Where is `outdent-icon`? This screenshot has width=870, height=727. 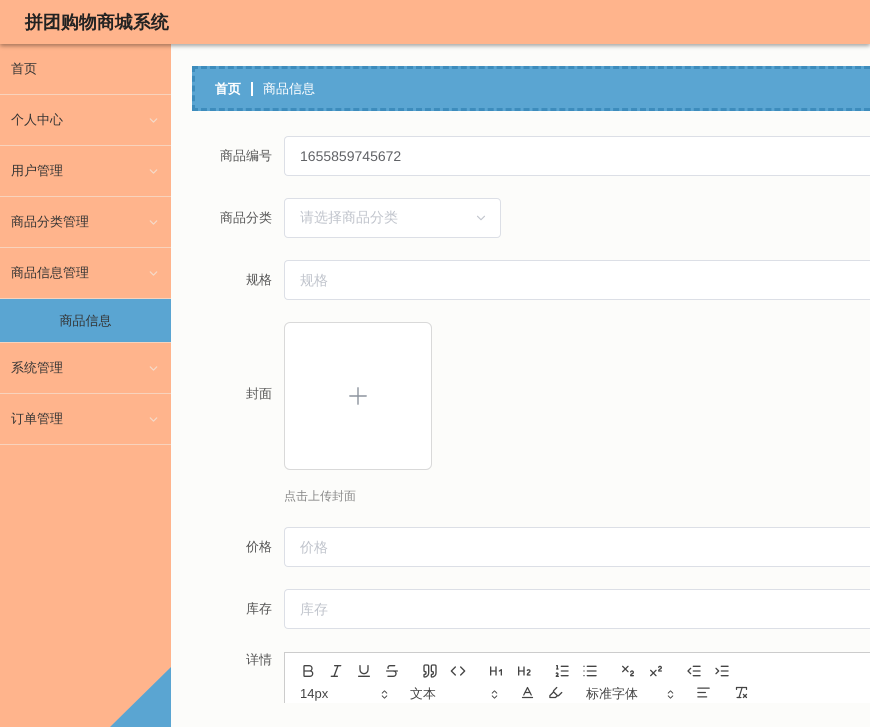 outdent-icon is located at coordinates (694, 671).